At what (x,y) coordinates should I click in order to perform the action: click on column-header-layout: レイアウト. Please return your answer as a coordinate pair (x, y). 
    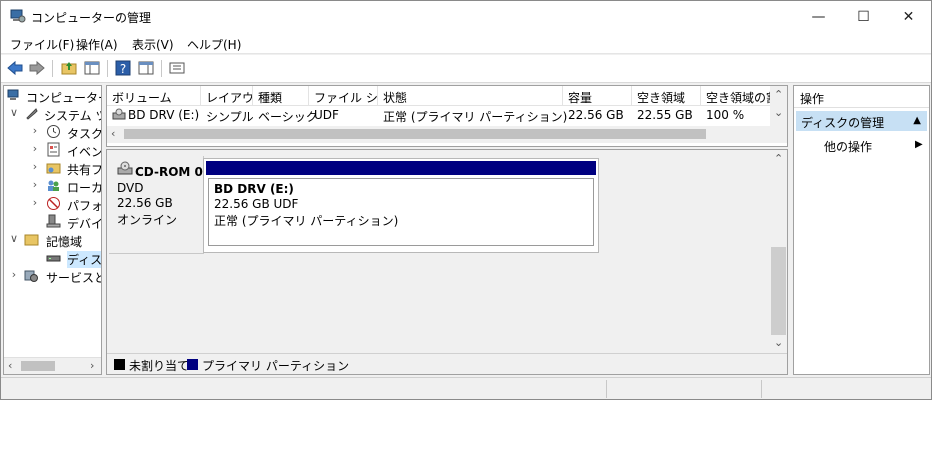
    Looking at the image, I should click on (227, 96).